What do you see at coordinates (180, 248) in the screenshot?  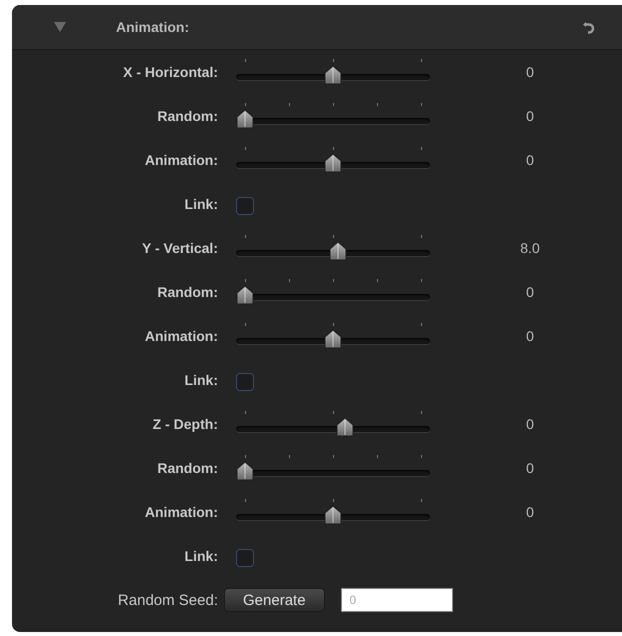 I see `field-label: Y - Vertical:` at bounding box center [180, 248].